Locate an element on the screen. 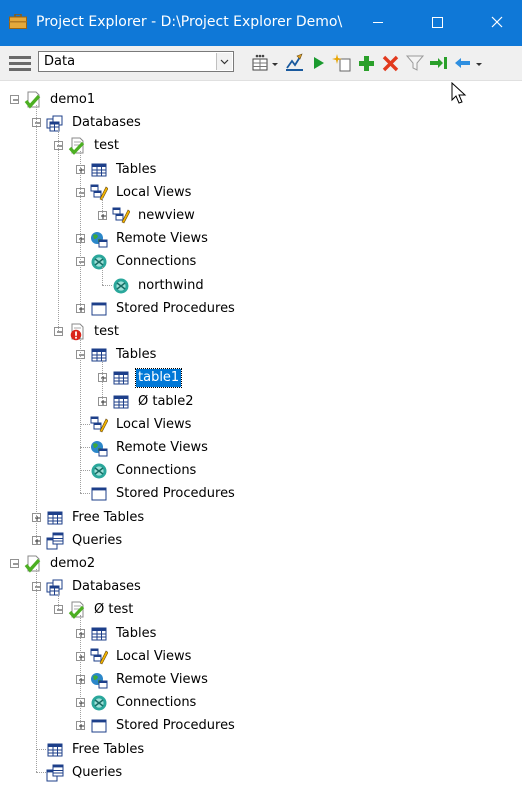 Image resolution: width=522 pixels, height=799 pixels. add-icon is located at coordinates (367, 63).